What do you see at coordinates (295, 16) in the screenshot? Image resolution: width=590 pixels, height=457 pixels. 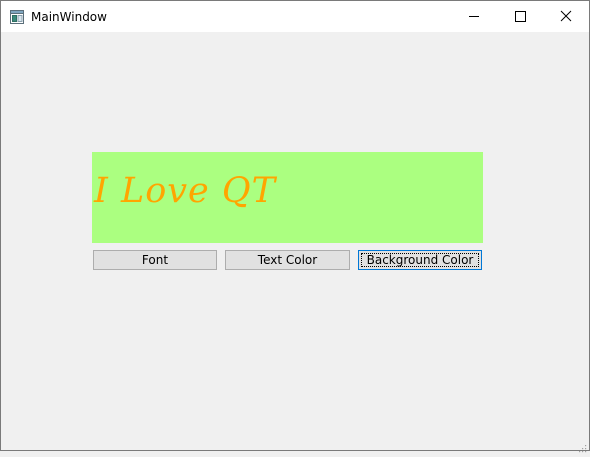 I see `title-bar: MainWindow` at bounding box center [295, 16].